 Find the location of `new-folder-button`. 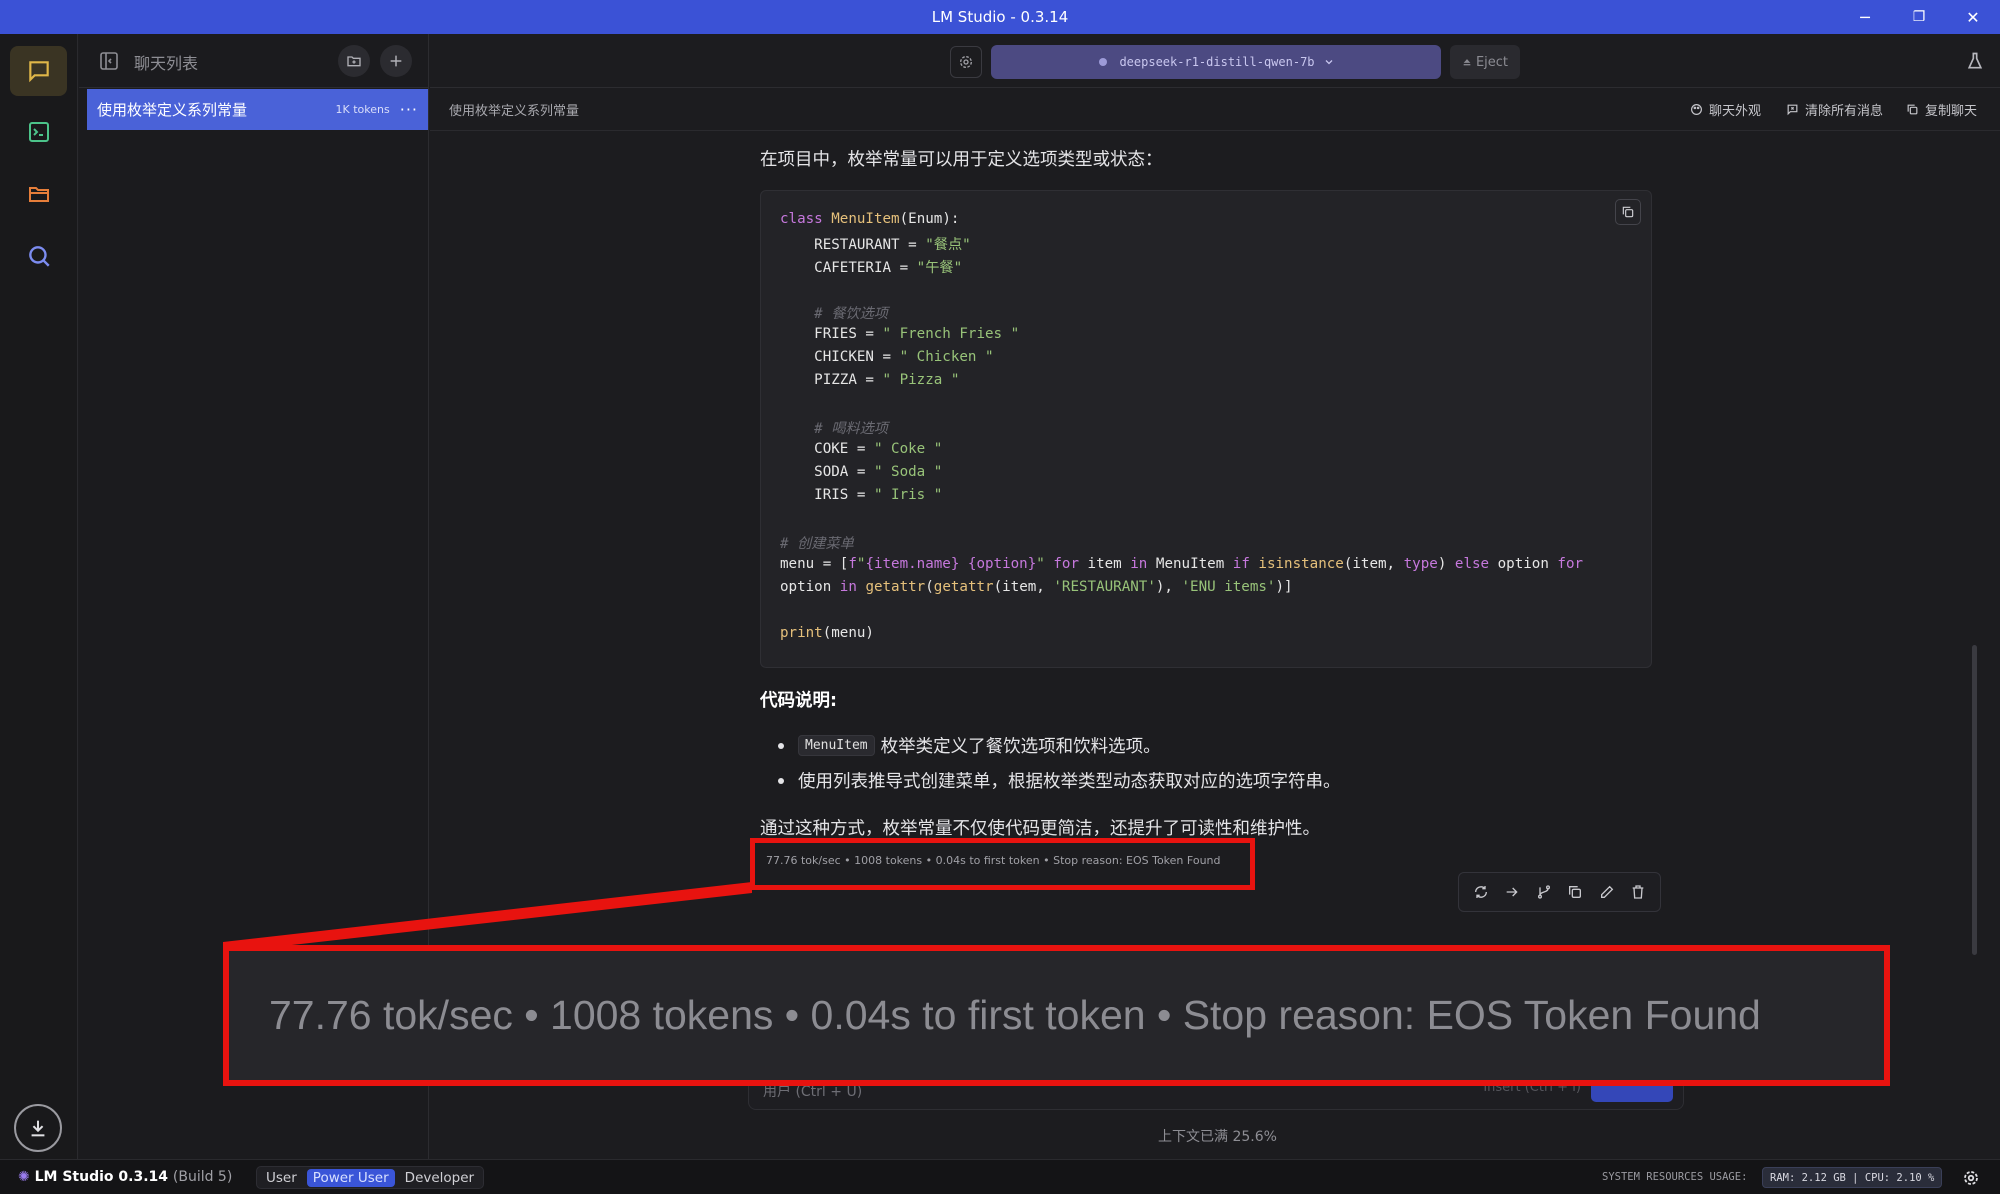

new-folder-button is located at coordinates (354, 61).